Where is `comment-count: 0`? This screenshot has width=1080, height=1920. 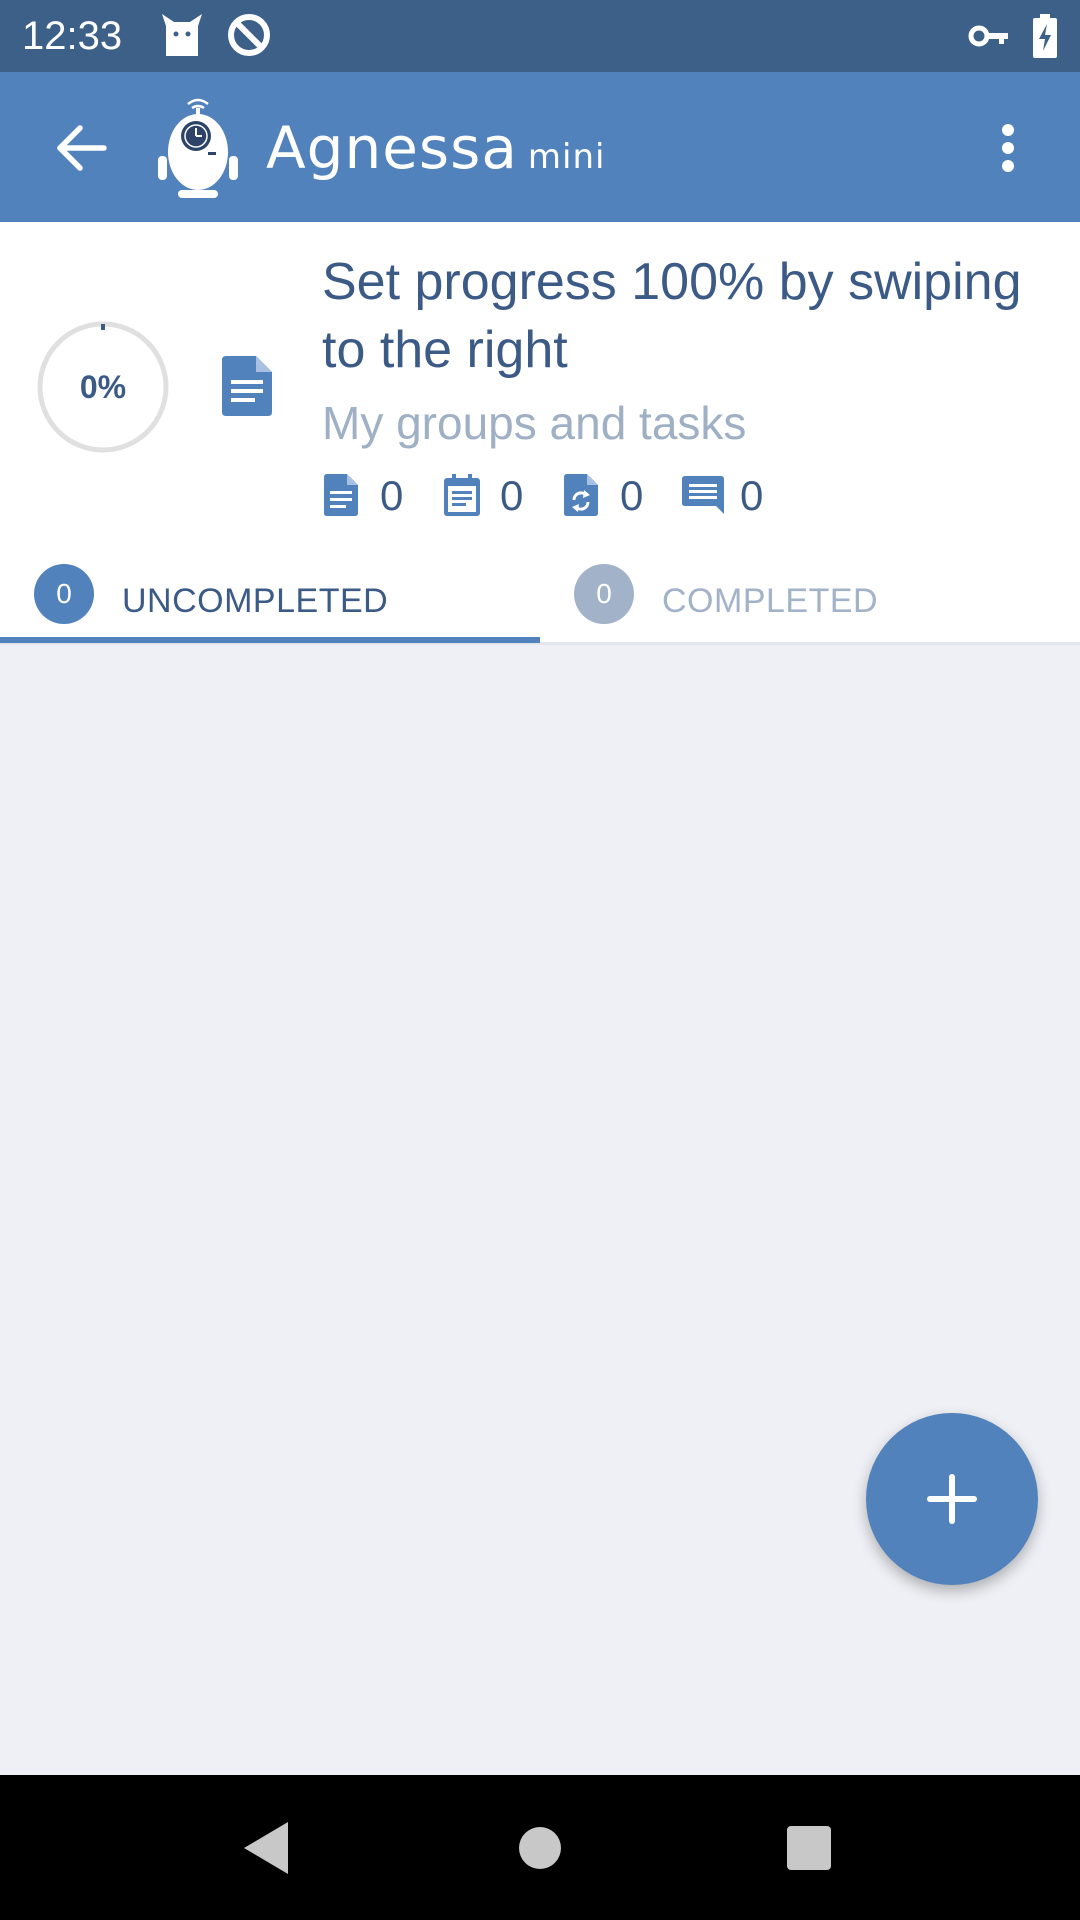
comment-count: 0 is located at coordinates (752, 495).